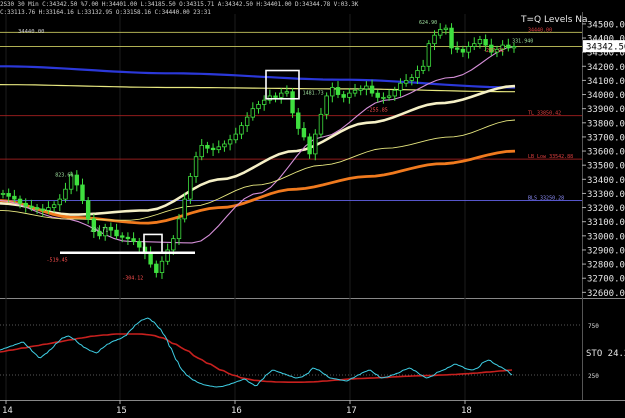  I want to click on swing-annotation: -519.45, so click(57, 260).